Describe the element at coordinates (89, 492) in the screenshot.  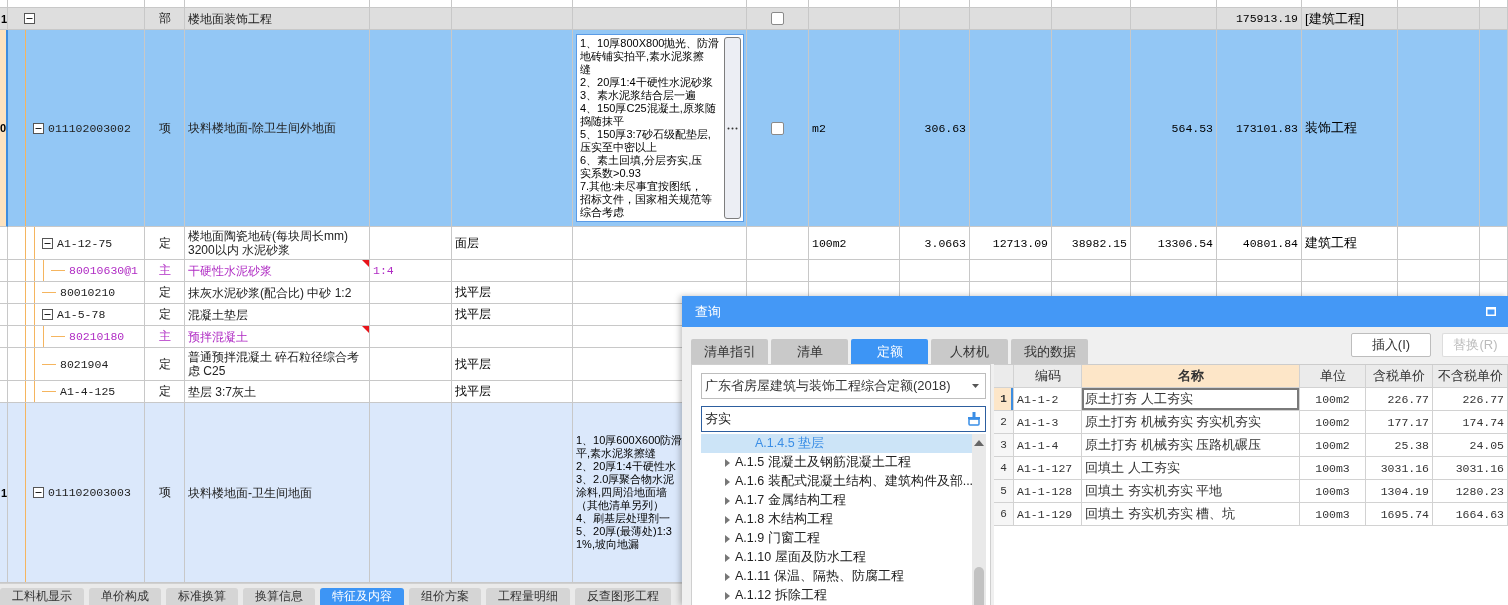
I see `item-code: 011102003003` at that location.